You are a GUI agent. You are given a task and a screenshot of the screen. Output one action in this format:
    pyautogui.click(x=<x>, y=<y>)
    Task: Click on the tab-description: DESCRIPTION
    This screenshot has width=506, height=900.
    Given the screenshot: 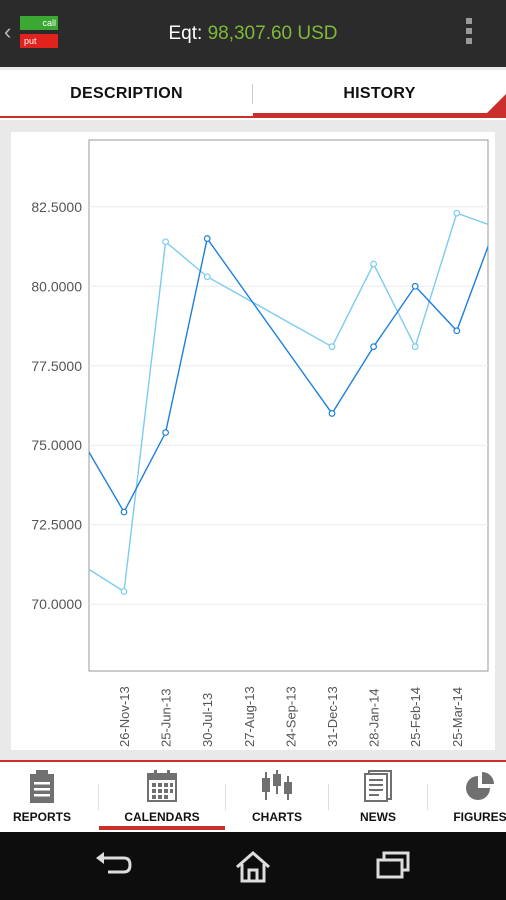 What is the action you would take?
    pyautogui.click(x=126, y=93)
    